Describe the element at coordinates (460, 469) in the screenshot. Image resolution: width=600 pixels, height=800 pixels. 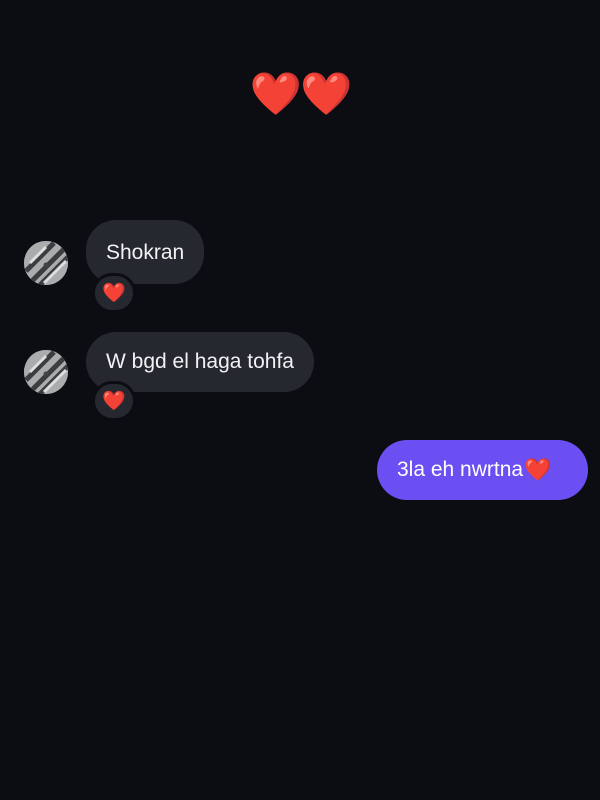
I see `message-text: 3la eh nwrtna` at that location.